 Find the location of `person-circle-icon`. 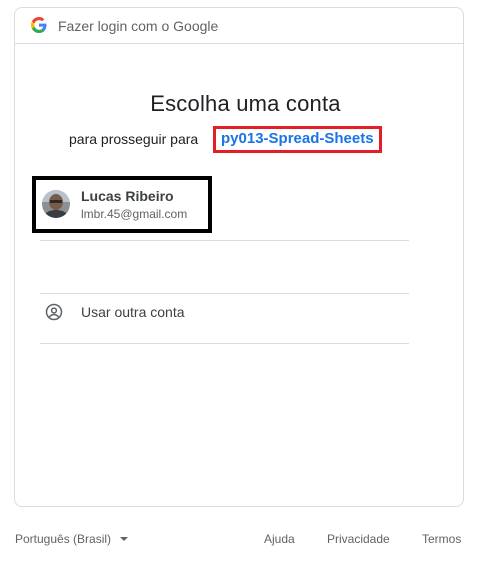

person-circle-icon is located at coordinates (54, 312).